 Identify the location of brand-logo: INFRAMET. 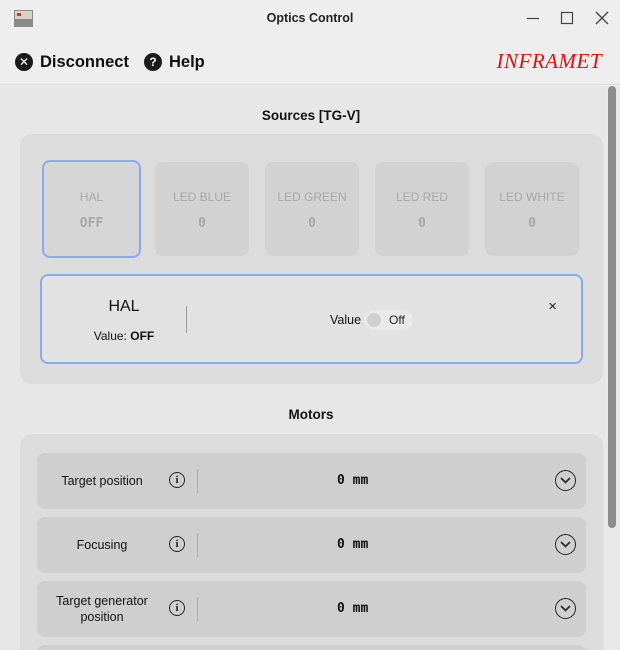
(549, 61).